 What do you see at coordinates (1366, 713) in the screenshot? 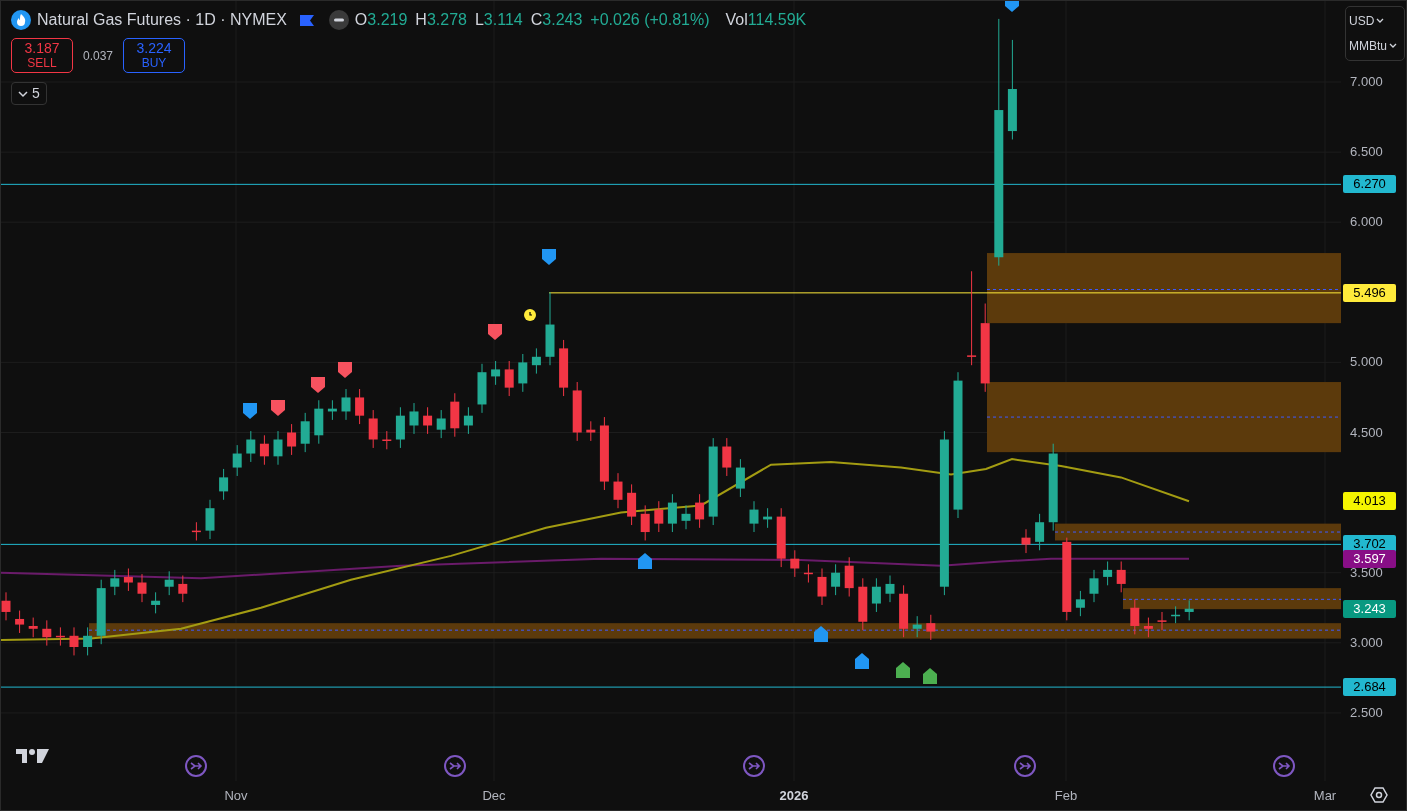
I see `price-tick: 2.500` at bounding box center [1366, 713].